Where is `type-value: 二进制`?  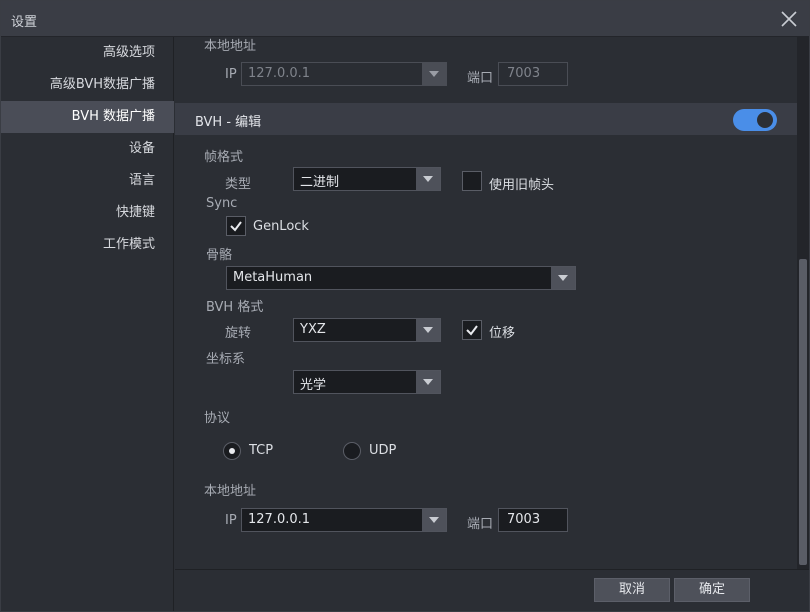 type-value: 二进制 is located at coordinates (320, 182).